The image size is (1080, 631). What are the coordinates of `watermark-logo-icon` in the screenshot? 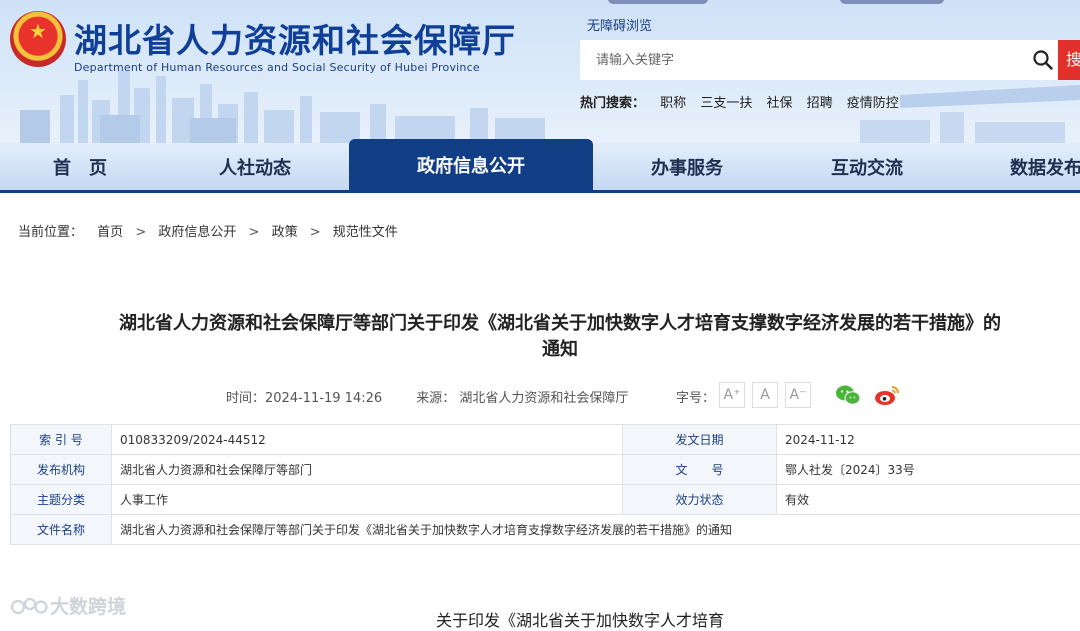 It's located at (30, 606).